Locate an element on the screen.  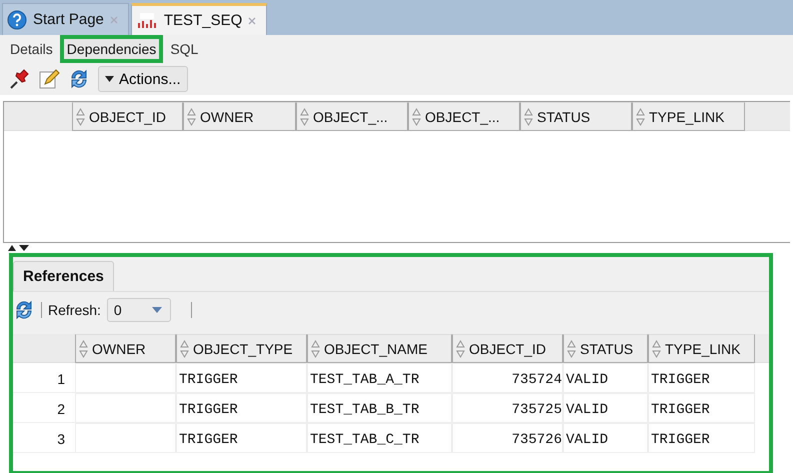
table-cell: 735726 is located at coordinates (507, 438).